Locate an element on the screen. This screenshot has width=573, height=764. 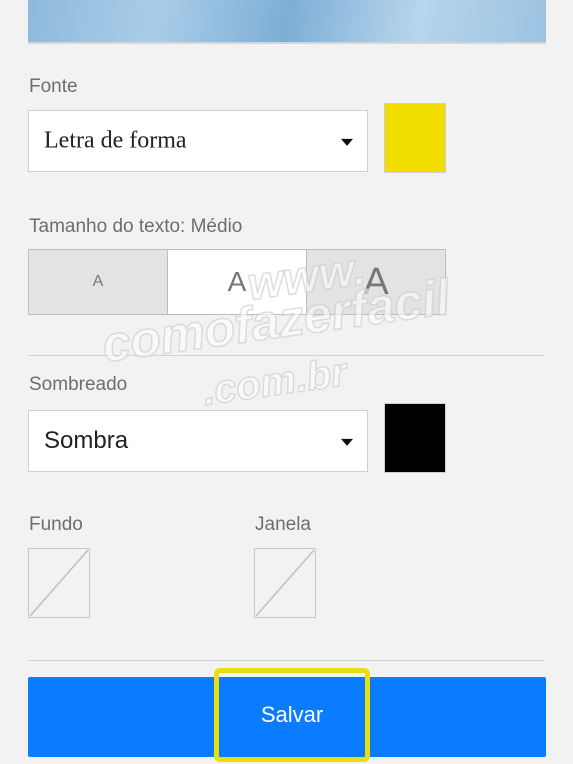
text-size-label: Tamanho do texto: Médio is located at coordinates (136, 226).